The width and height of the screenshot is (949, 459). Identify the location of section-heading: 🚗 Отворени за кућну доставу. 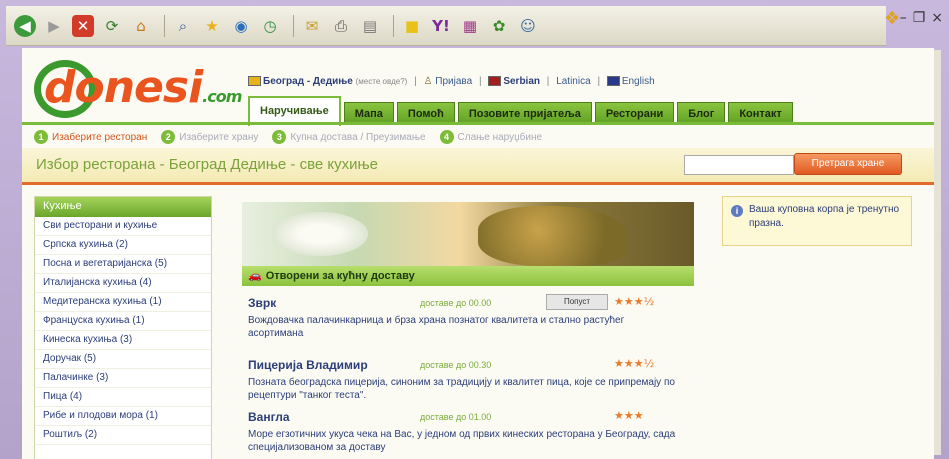
(468, 276).